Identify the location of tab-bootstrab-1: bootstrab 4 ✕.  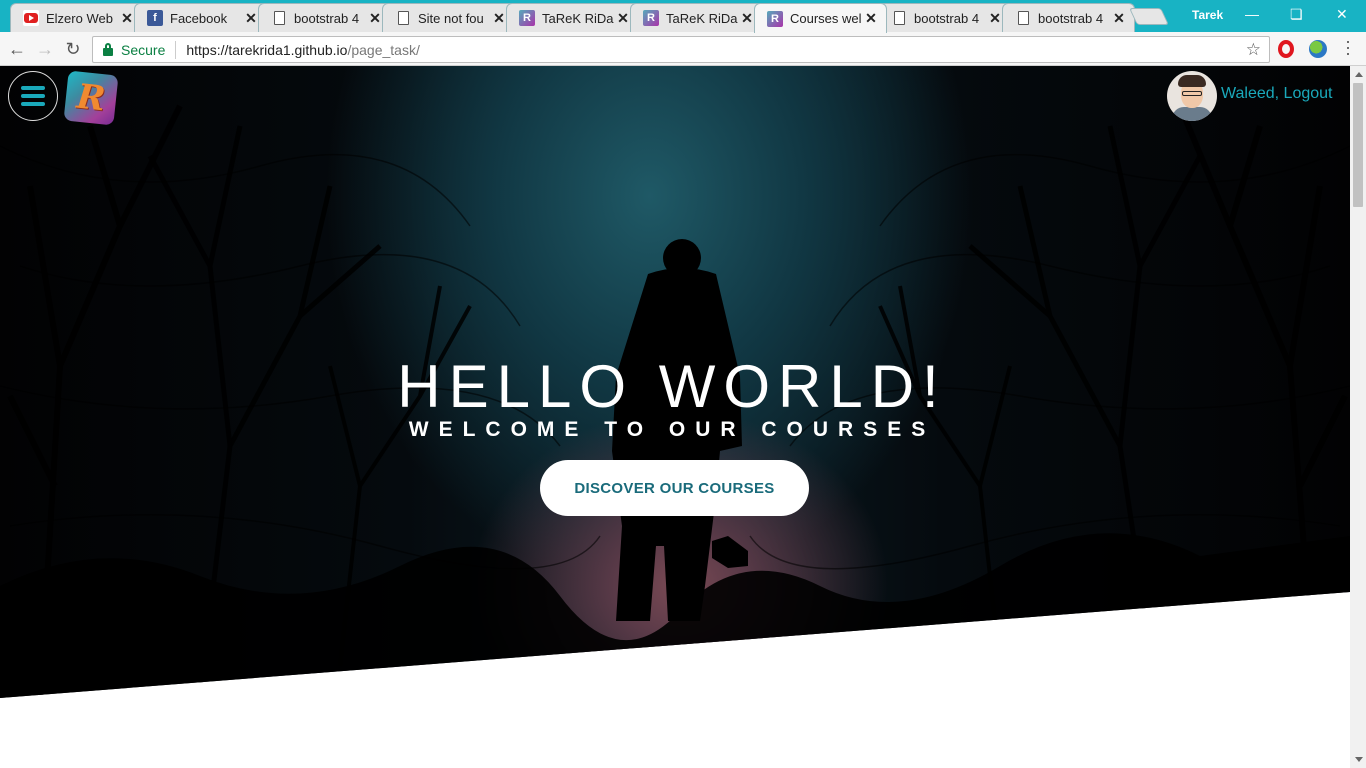
(324, 17).